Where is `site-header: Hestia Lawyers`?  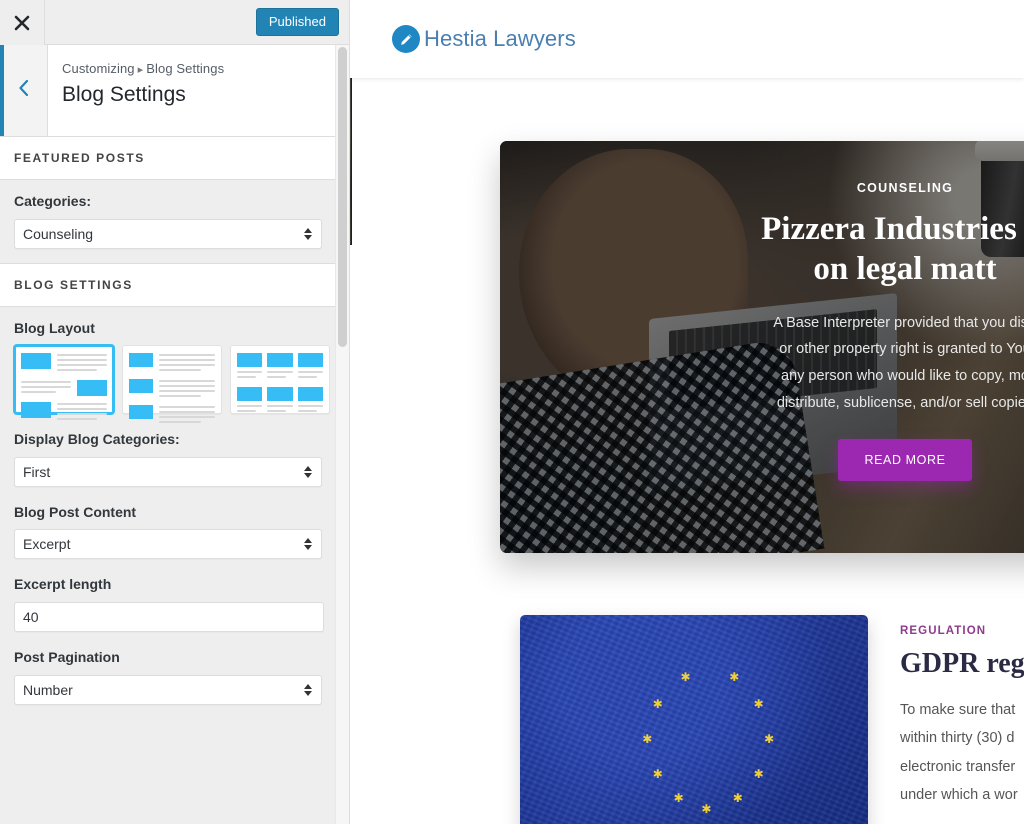
site-header: Hestia Lawyers is located at coordinates (687, 39).